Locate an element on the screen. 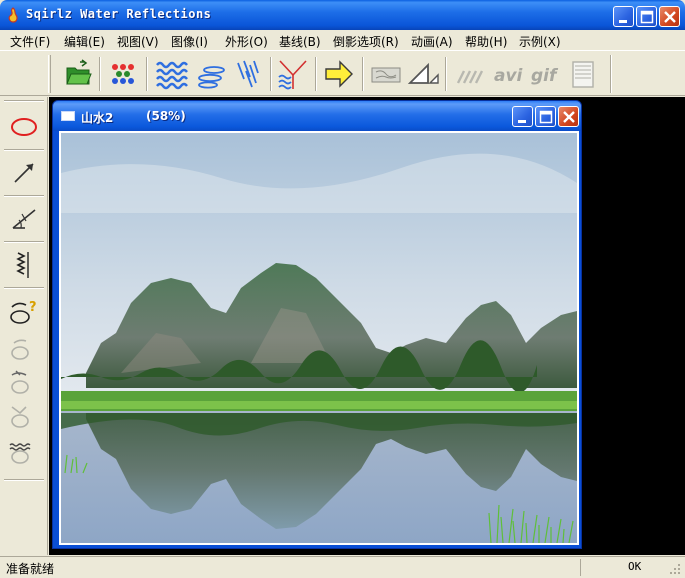 Image resolution: width=685 pixels, height=578 pixels. menu-file: 文件(F) is located at coordinates (30, 41).